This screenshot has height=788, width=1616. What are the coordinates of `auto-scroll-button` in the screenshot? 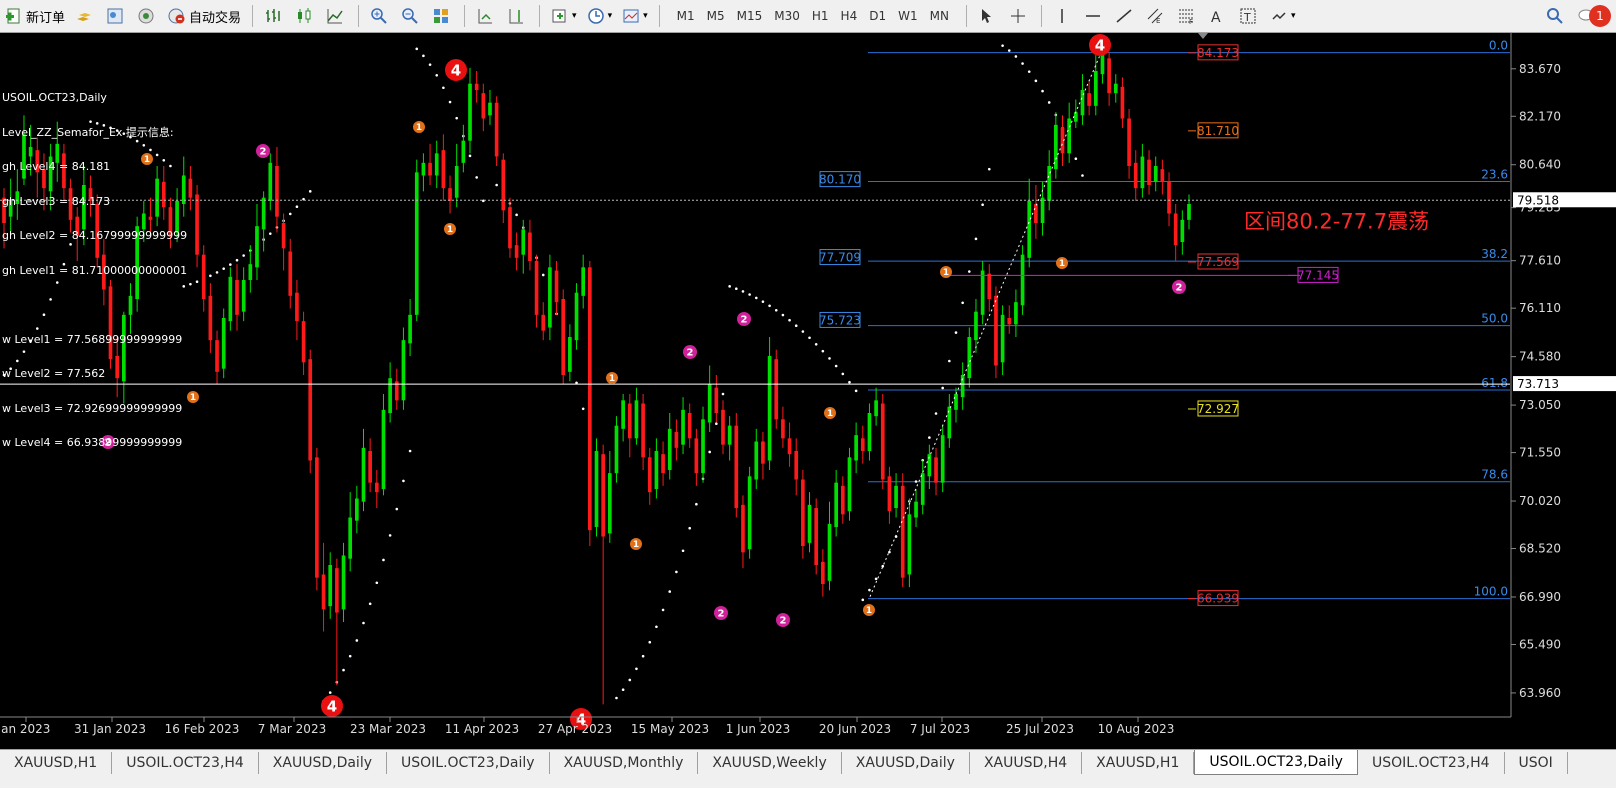 It's located at (486, 16).